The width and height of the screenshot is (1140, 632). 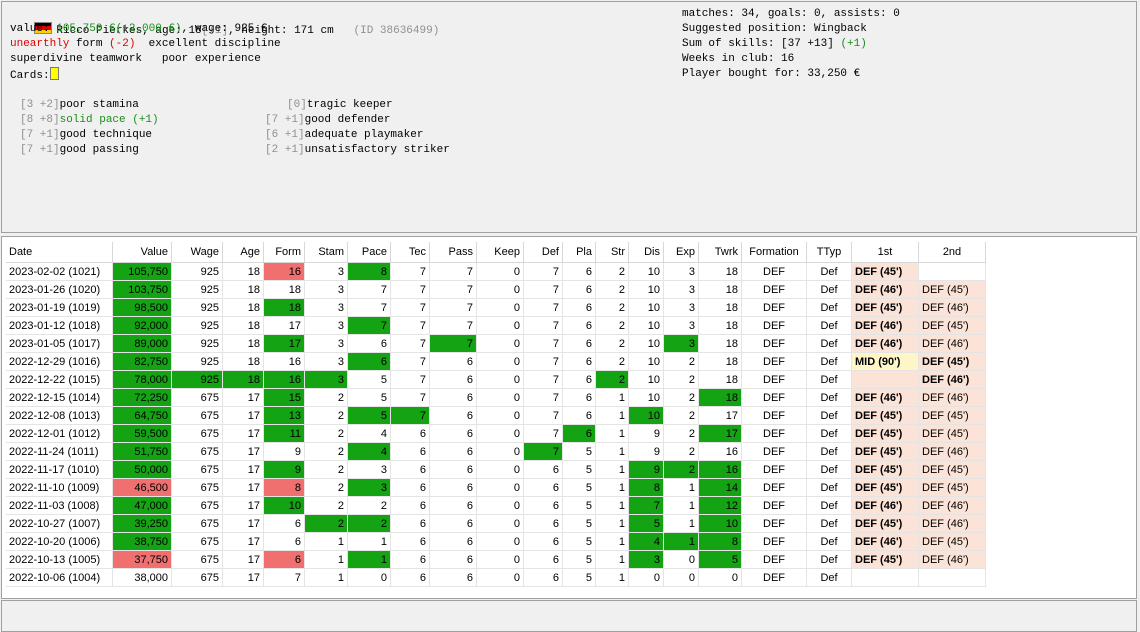 What do you see at coordinates (142, 325) in the screenshot?
I see `table-cell: 92,000` at bounding box center [142, 325].